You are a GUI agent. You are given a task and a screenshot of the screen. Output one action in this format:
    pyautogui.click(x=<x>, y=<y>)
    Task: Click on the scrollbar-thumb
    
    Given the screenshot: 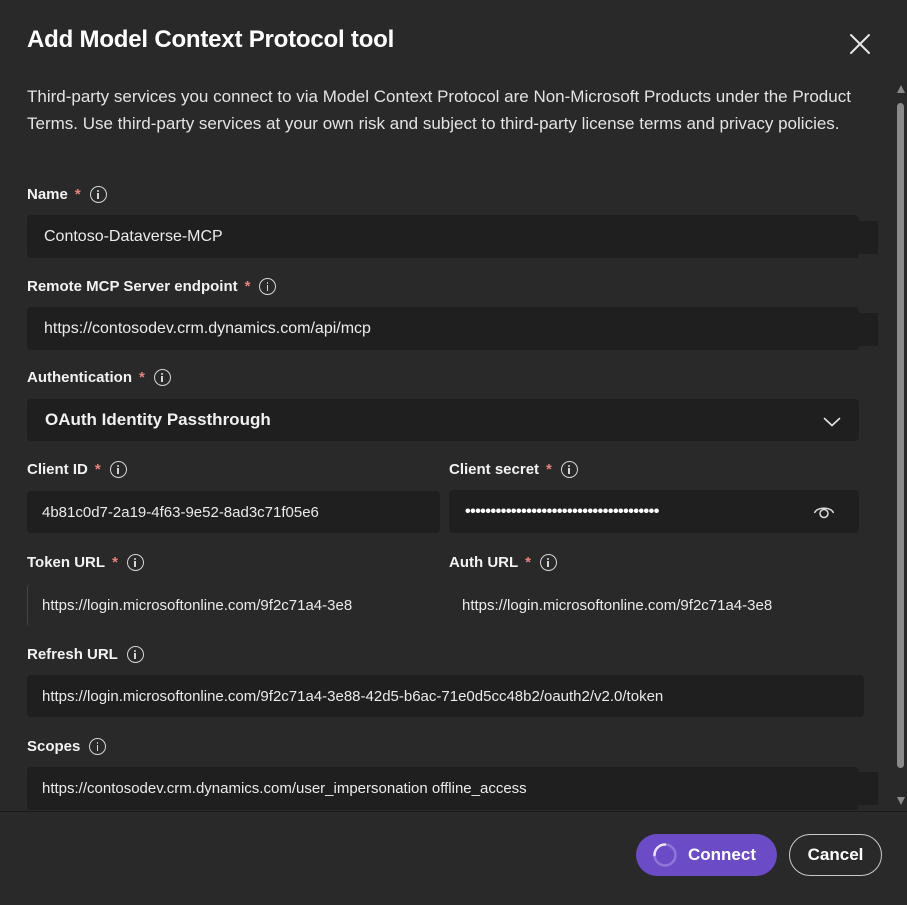 What is the action you would take?
    pyautogui.click(x=900, y=435)
    